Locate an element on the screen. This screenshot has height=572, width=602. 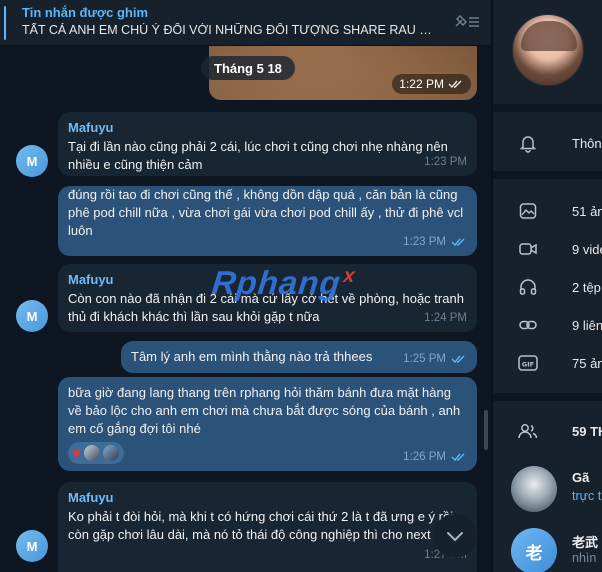
headphones-icon is located at coordinates (528, 287).